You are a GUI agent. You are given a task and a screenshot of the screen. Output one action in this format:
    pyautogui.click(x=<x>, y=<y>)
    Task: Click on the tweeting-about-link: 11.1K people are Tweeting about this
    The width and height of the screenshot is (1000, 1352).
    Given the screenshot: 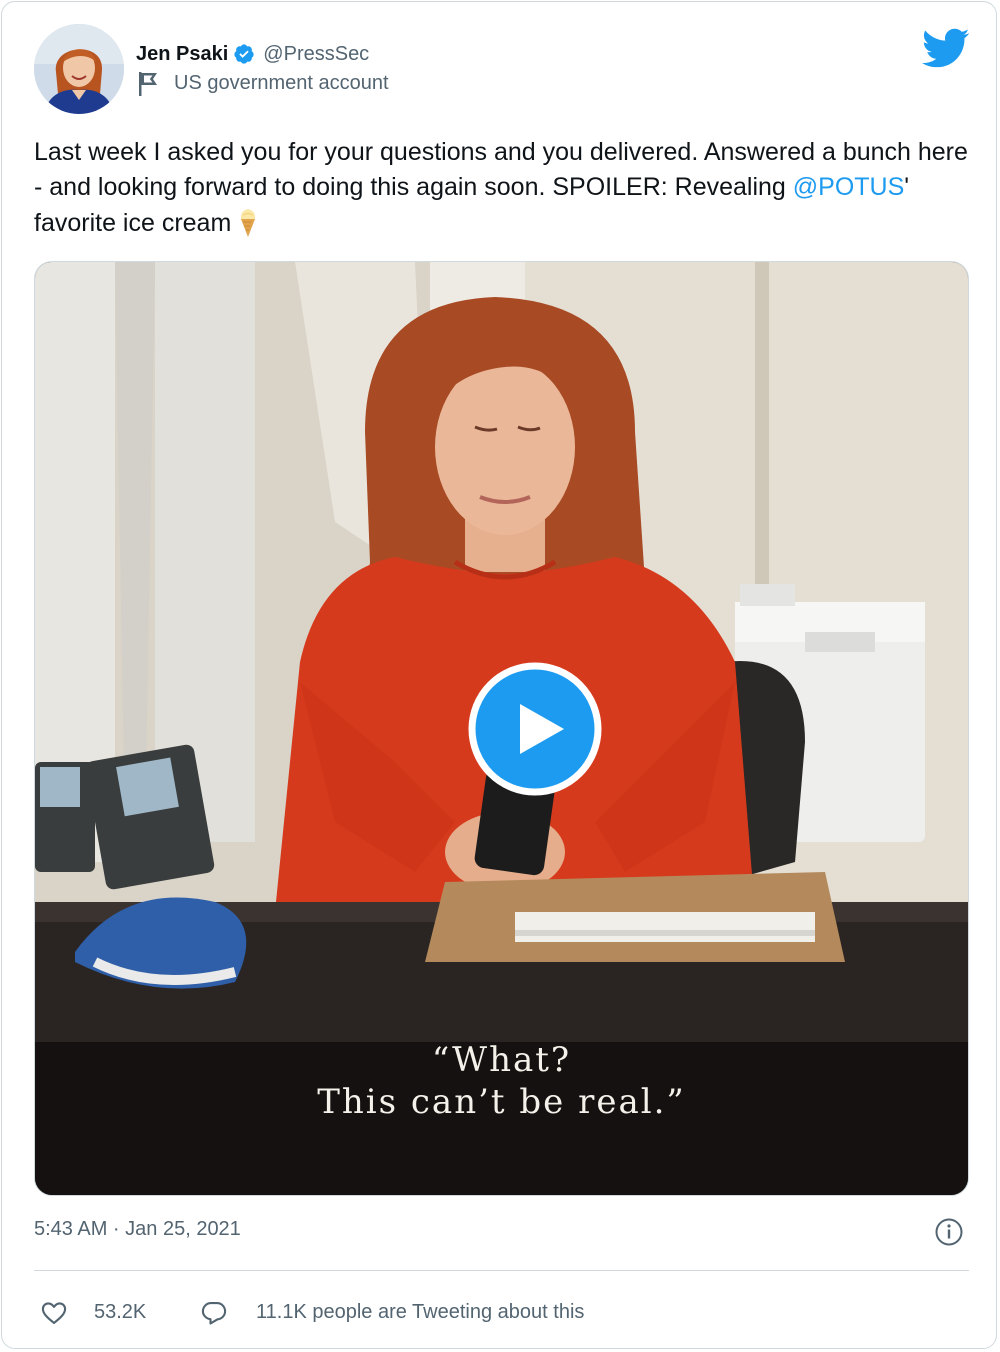 What is the action you would take?
    pyautogui.click(x=420, y=1312)
    